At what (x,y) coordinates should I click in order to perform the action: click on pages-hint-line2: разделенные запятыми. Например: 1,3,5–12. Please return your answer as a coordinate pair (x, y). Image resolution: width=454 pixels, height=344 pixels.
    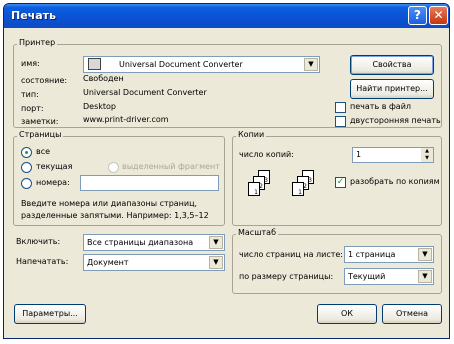
    Looking at the image, I should click on (115, 215).